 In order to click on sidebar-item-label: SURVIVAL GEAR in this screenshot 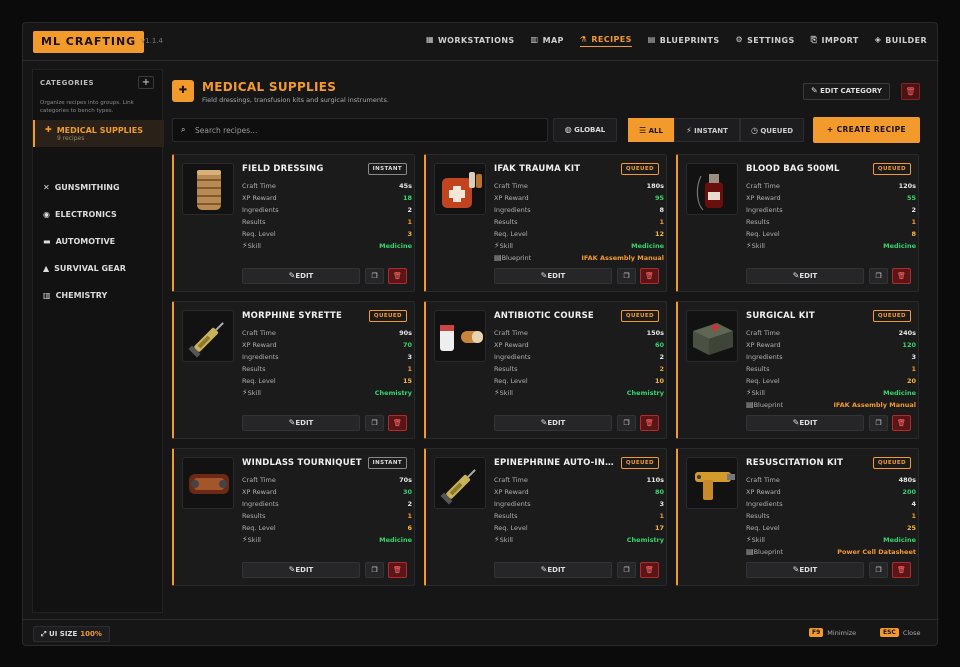, I will do `click(90, 268)`.